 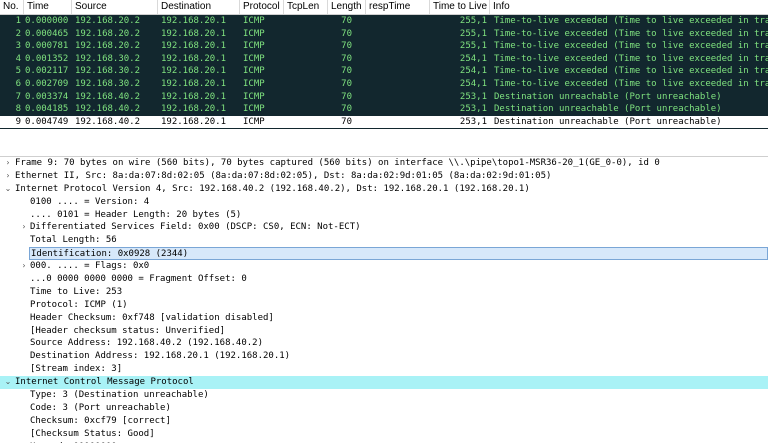 What do you see at coordinates (79, 304) in the screenshot?
I see `tree-node-label: Protocol: ICMP (1)` at bounding box center [79, 304].